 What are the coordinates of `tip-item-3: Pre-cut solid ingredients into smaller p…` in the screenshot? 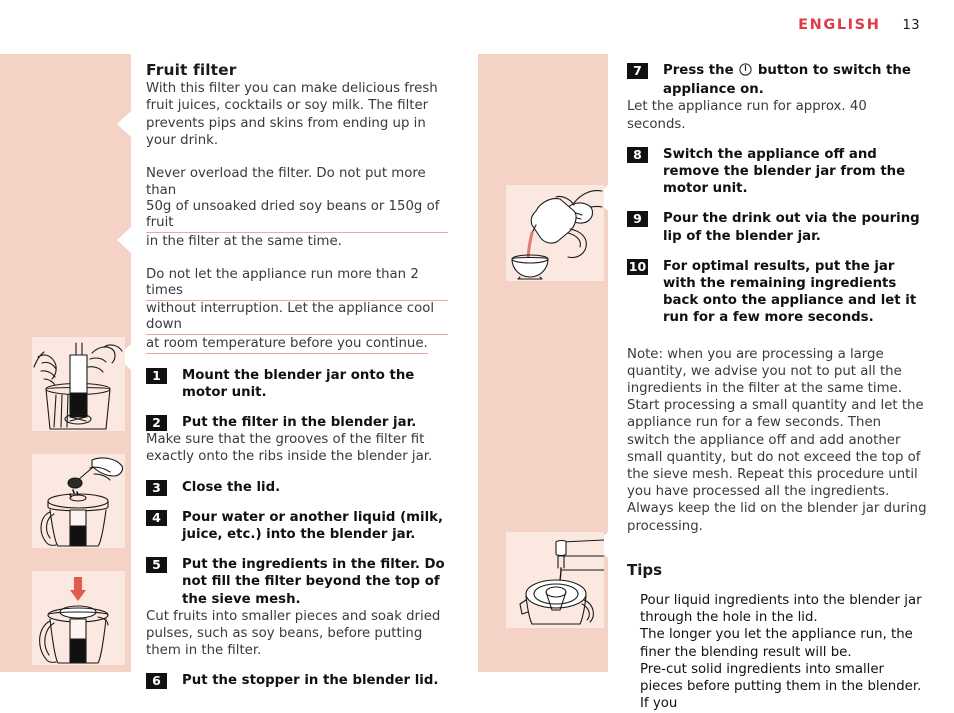 It's located at (781, 686).